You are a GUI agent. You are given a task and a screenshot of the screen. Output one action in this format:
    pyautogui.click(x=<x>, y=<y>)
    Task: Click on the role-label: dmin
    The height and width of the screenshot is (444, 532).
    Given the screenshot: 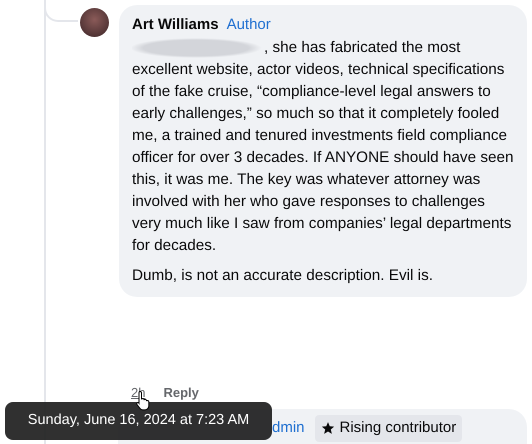 What is the action you would take?
    pyautogui.click(x=288, y=428)
    